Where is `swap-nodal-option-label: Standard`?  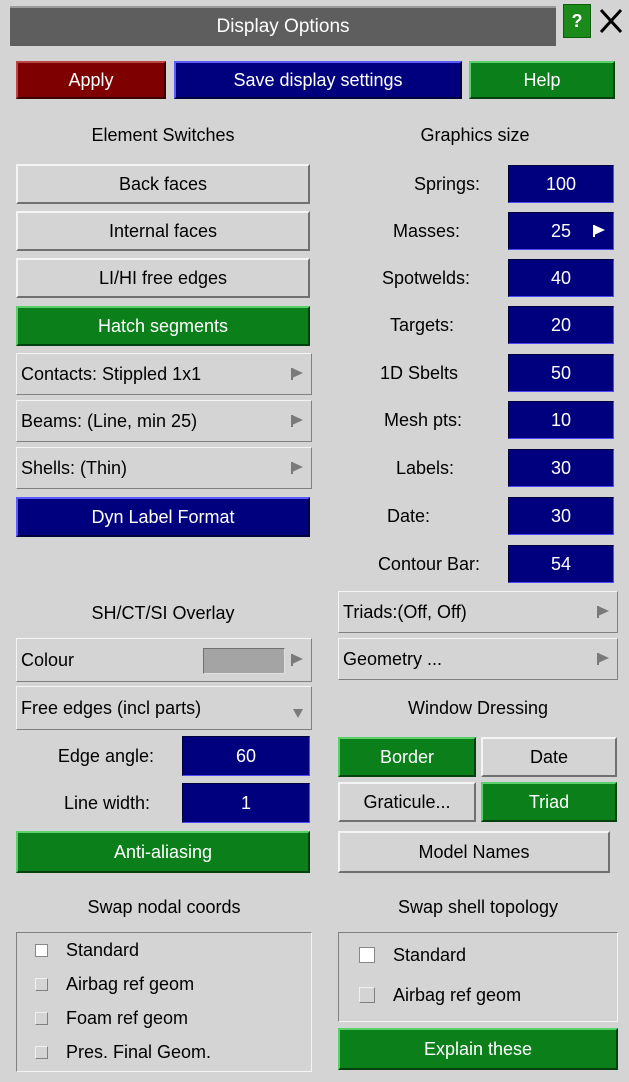 swap-nodal-option-label: Standard is located at coordinates (103, 949).